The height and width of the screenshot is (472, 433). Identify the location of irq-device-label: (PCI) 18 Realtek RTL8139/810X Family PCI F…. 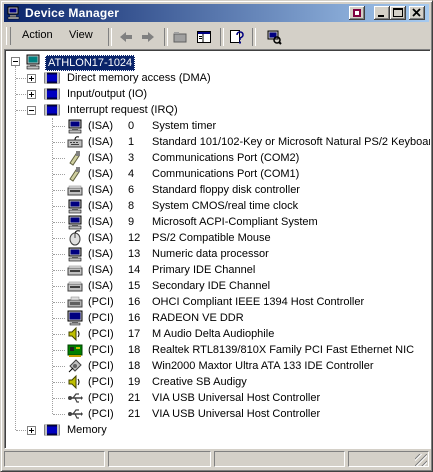
(251, 350).